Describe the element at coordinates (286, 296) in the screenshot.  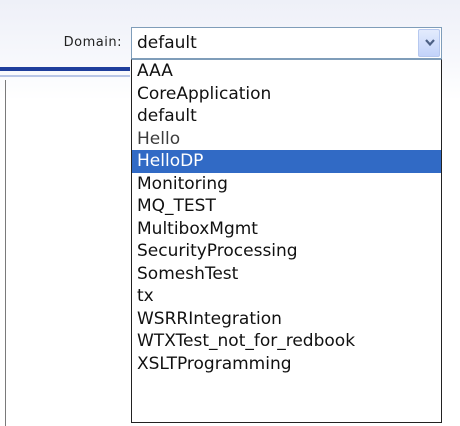
I see `dropdown-option: tx` at that location.